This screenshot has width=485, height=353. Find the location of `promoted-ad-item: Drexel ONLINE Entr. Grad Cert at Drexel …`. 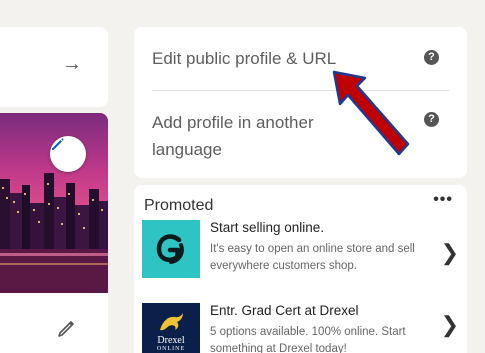

promoted-ad-item: Drexel ONLINE Entr. Grad Cert at Drexel … is located at coordinates (300, 328).